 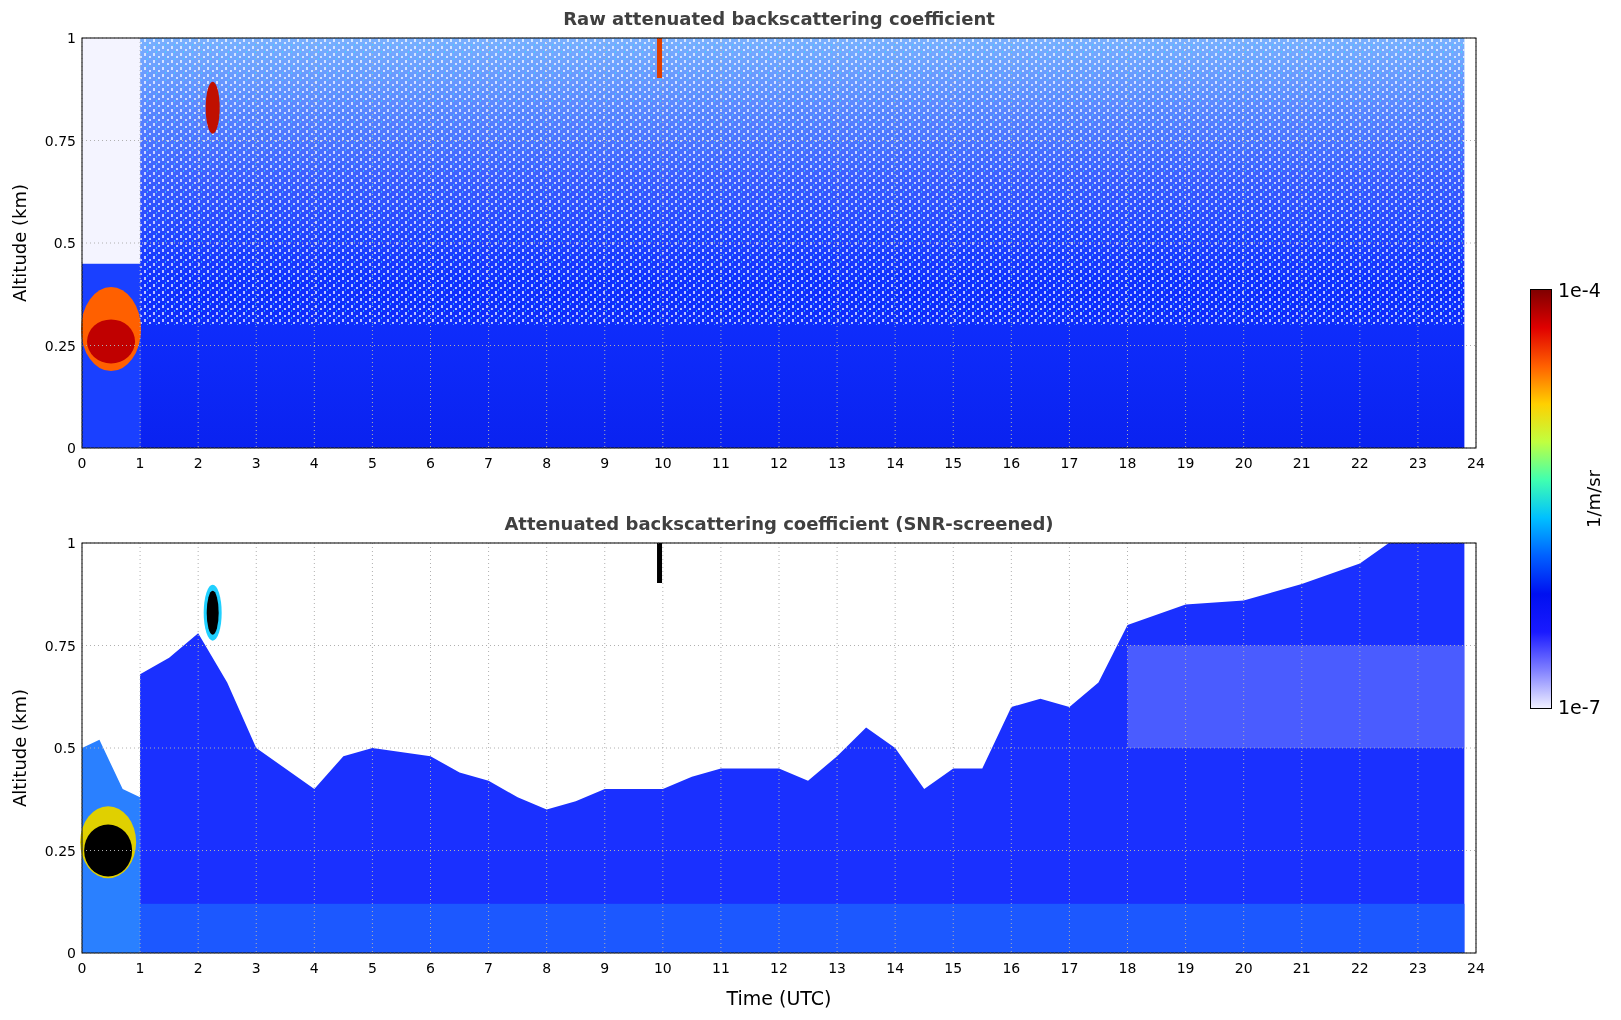 I want to click on x-axis-label: Time (UTC), so click(x=779, y=998).